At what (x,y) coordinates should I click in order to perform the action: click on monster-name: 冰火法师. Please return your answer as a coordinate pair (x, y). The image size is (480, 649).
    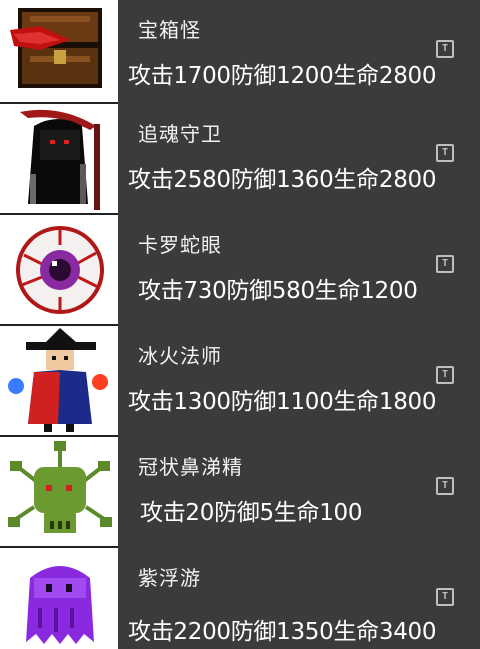
    Looking at the image, I should click on (180, 356).